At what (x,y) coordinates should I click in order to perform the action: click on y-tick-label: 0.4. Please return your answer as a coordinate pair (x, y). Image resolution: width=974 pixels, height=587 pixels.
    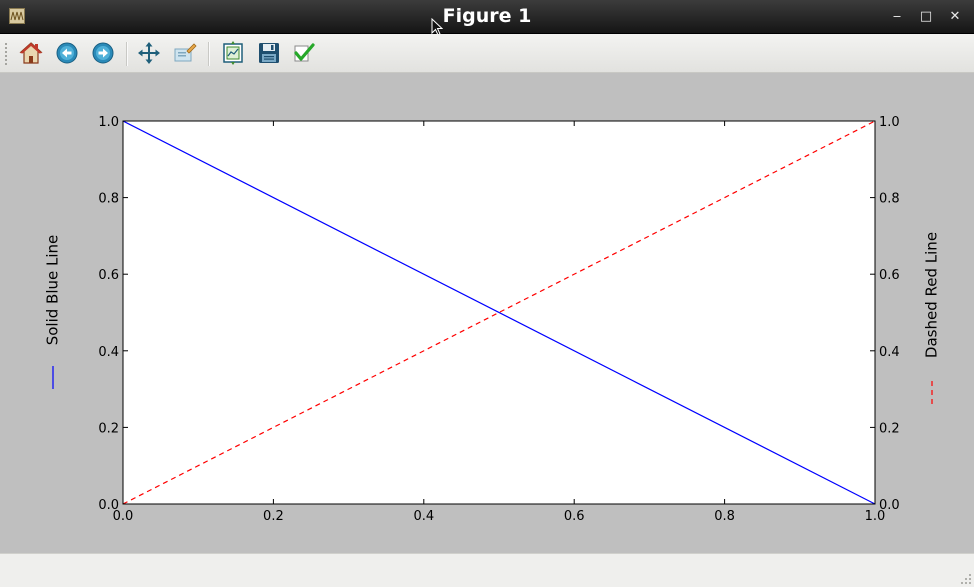
    Looking at the image, I should click on (108, 352).